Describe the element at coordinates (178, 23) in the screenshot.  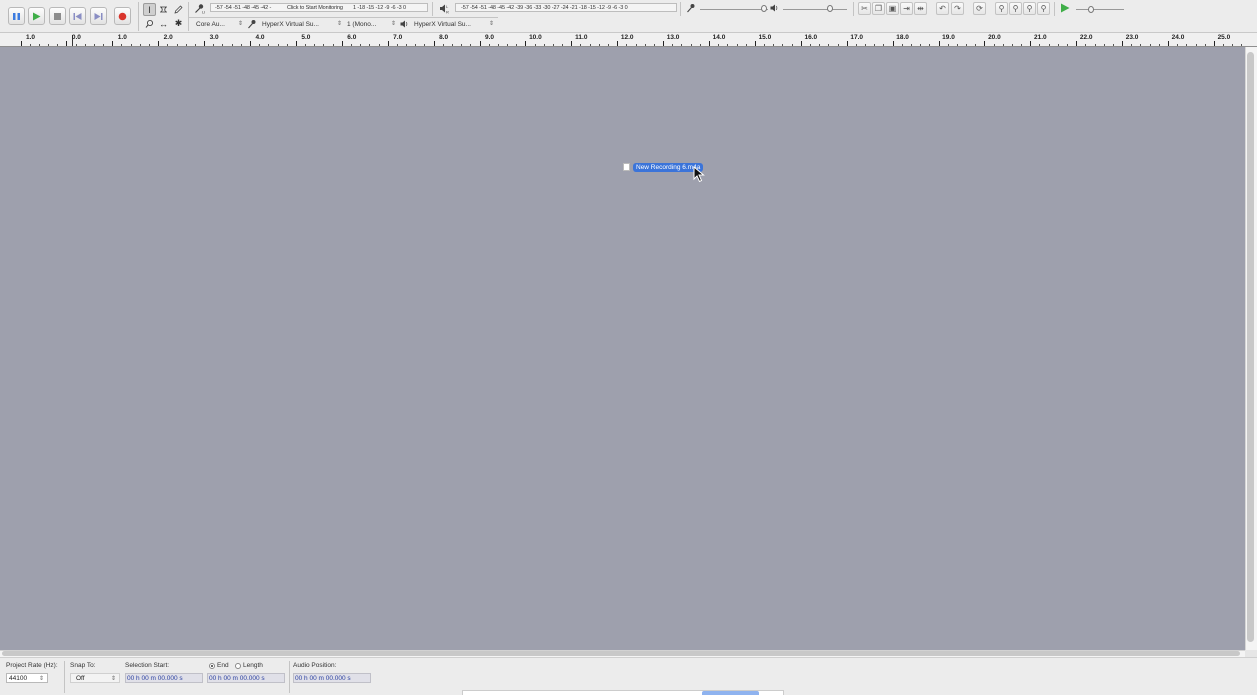
I see `multi-tool-icon: ✱` at that location.